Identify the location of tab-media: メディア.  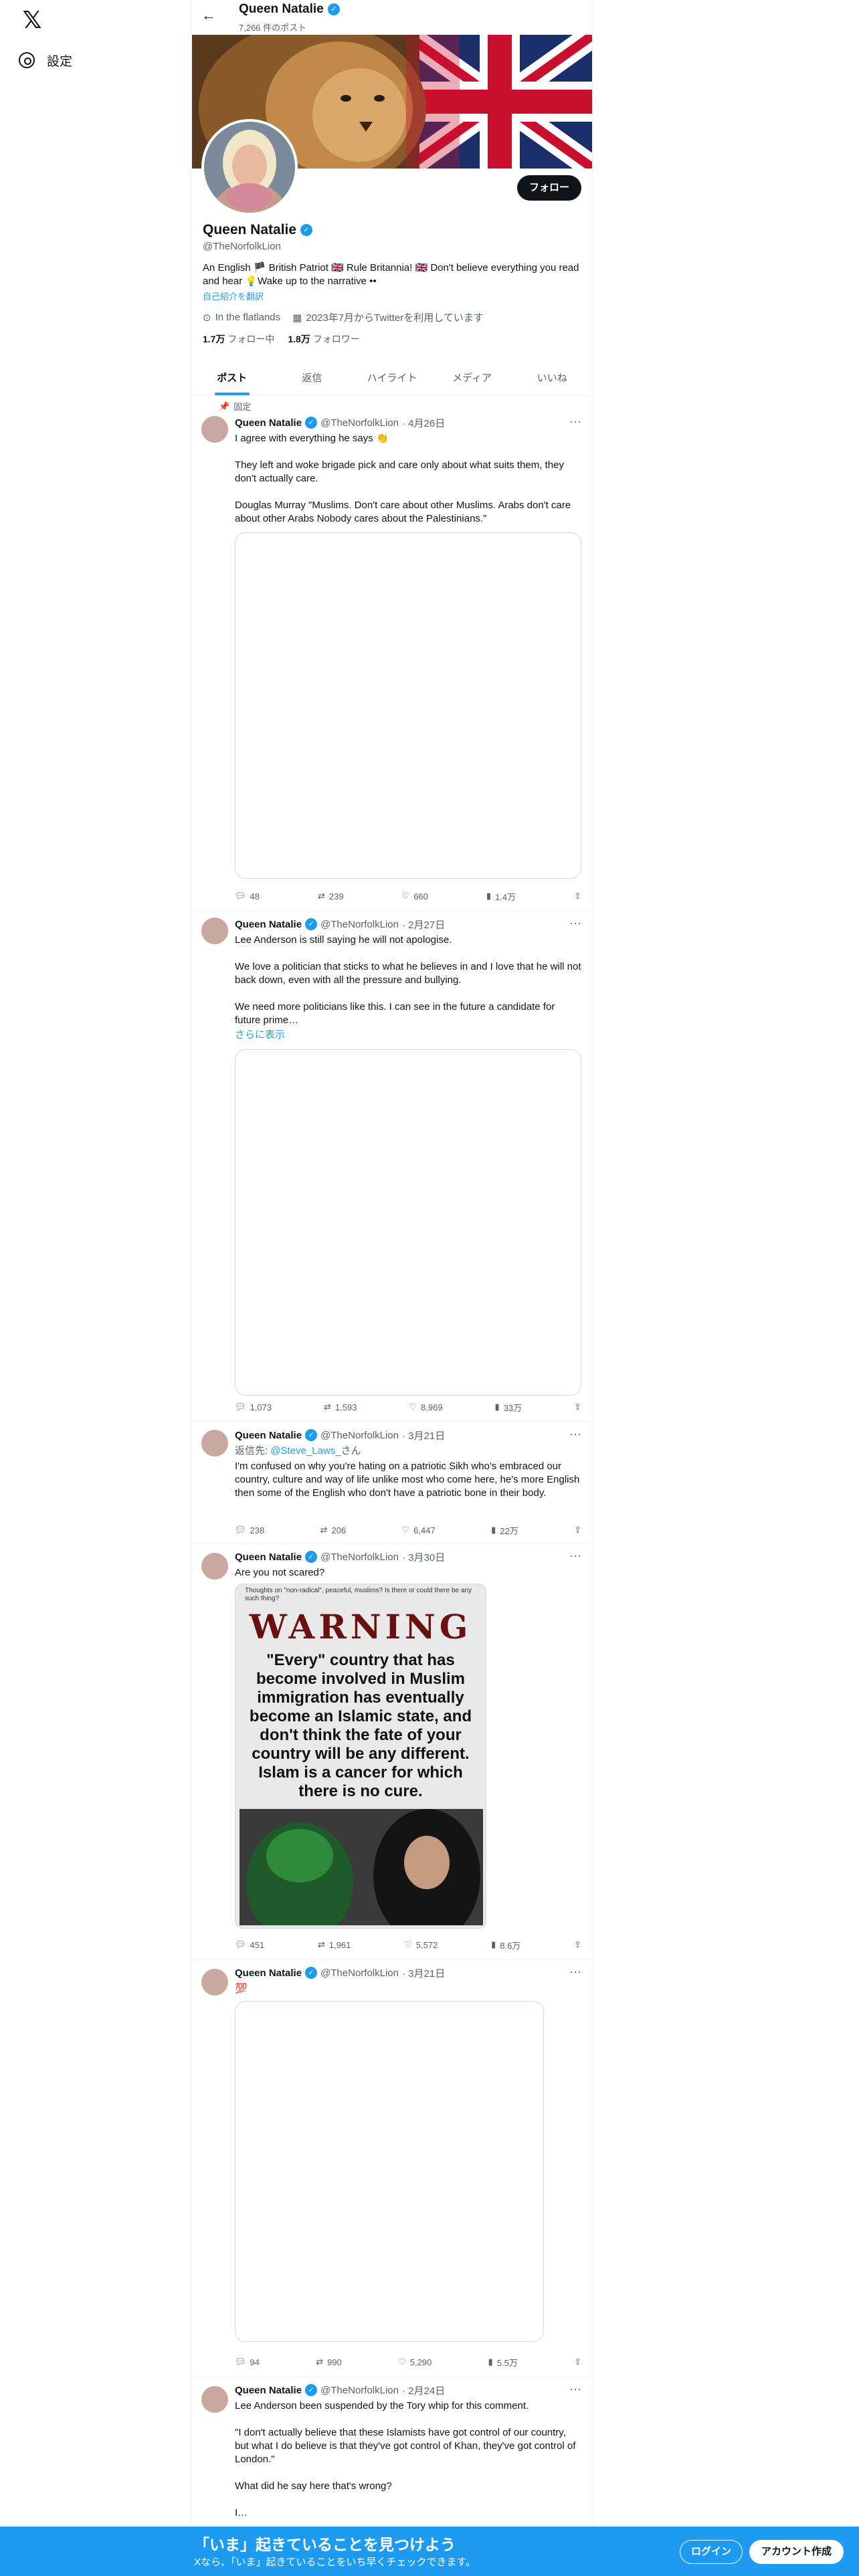
(472, 378).